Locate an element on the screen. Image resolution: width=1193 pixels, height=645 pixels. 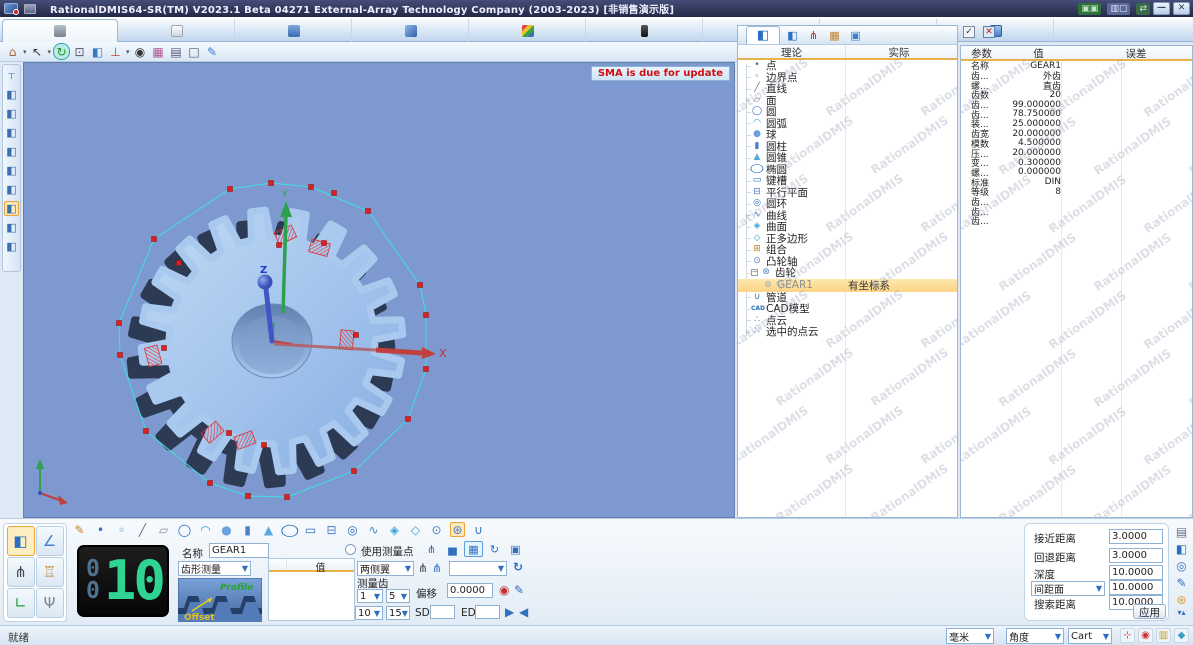
feature-surface-icon: ◈ is located at coordinates (394, 529).